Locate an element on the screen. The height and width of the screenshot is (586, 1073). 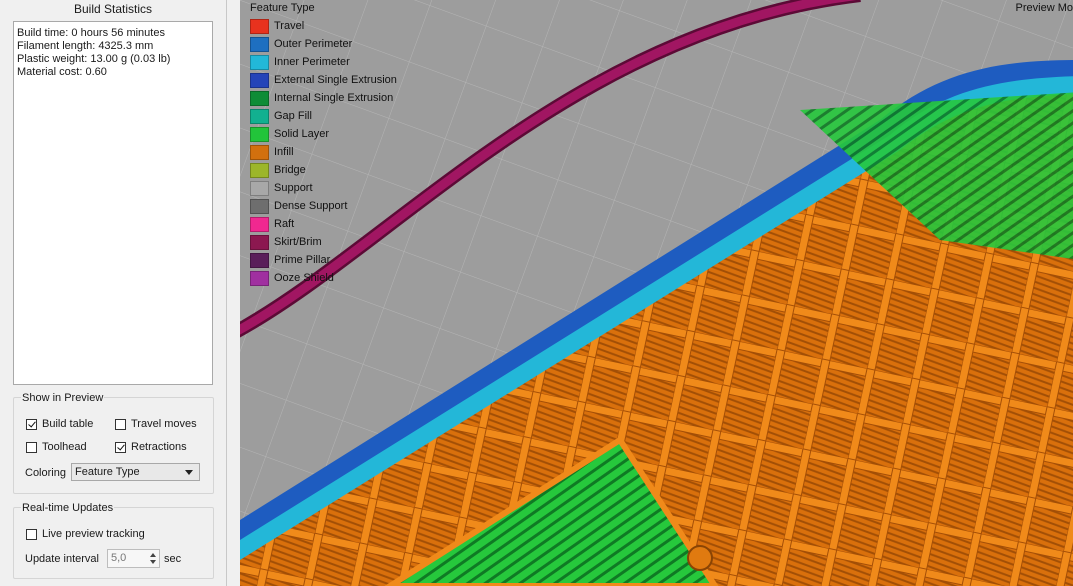
legend-item: Support is located at coordinates (323, 188).